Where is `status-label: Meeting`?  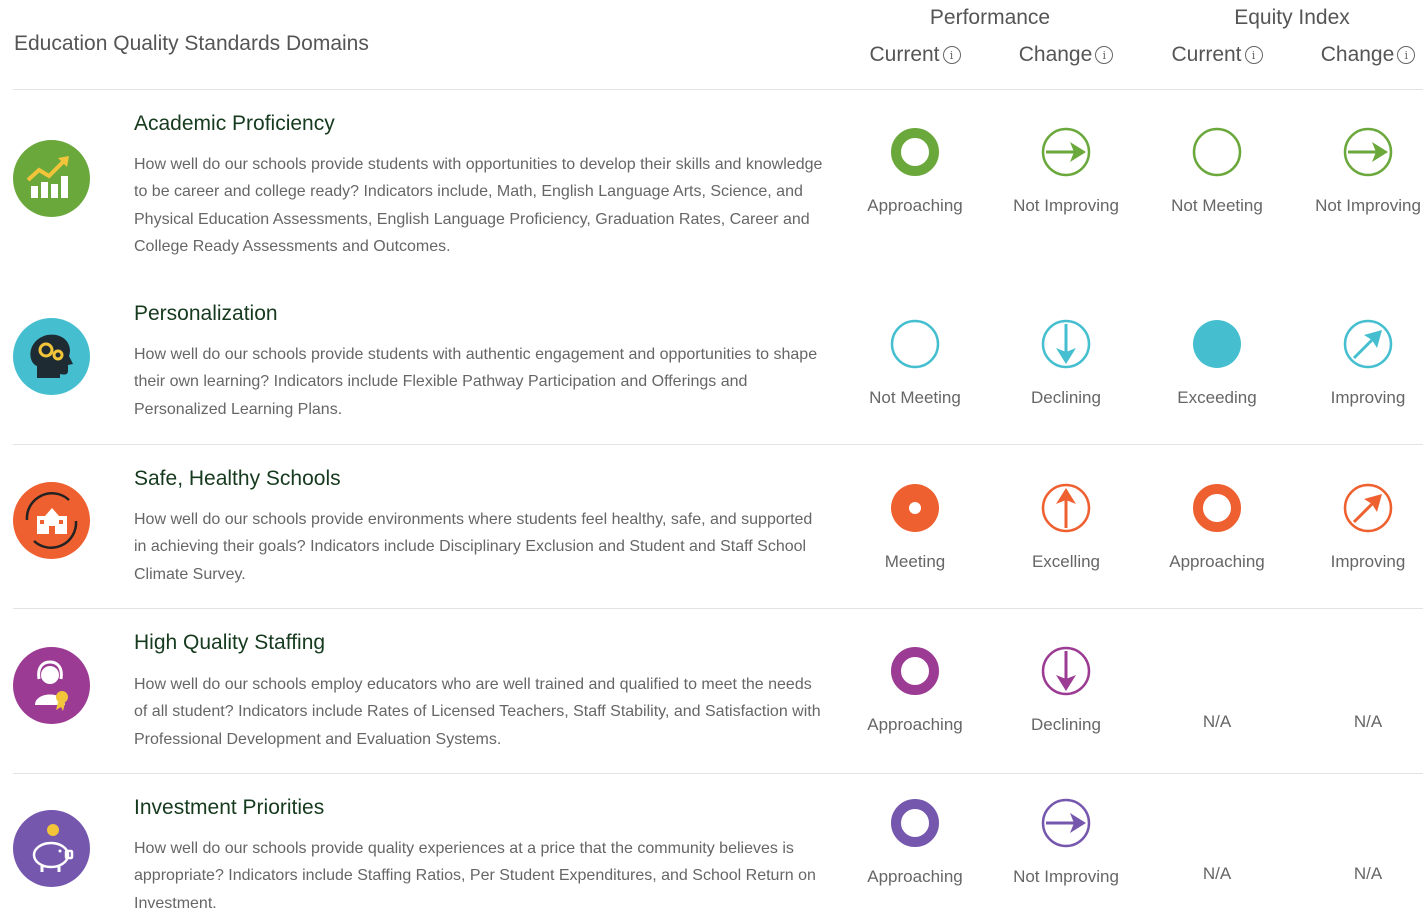
status-label: Meeting is located at coordinates (915, 561).